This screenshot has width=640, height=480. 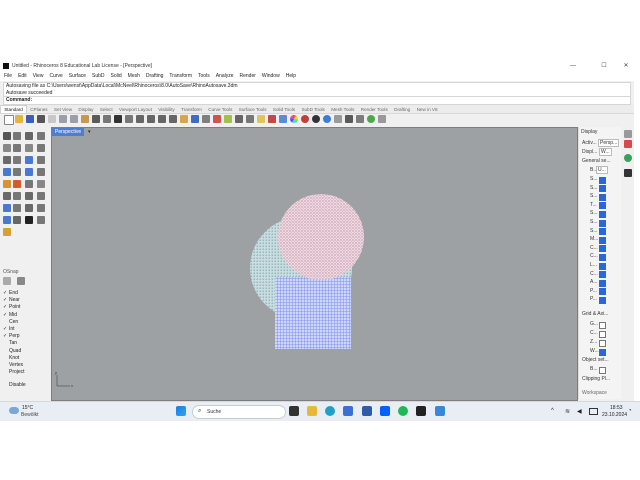 I want to click on environment-icon, so click(x=327, y=119).